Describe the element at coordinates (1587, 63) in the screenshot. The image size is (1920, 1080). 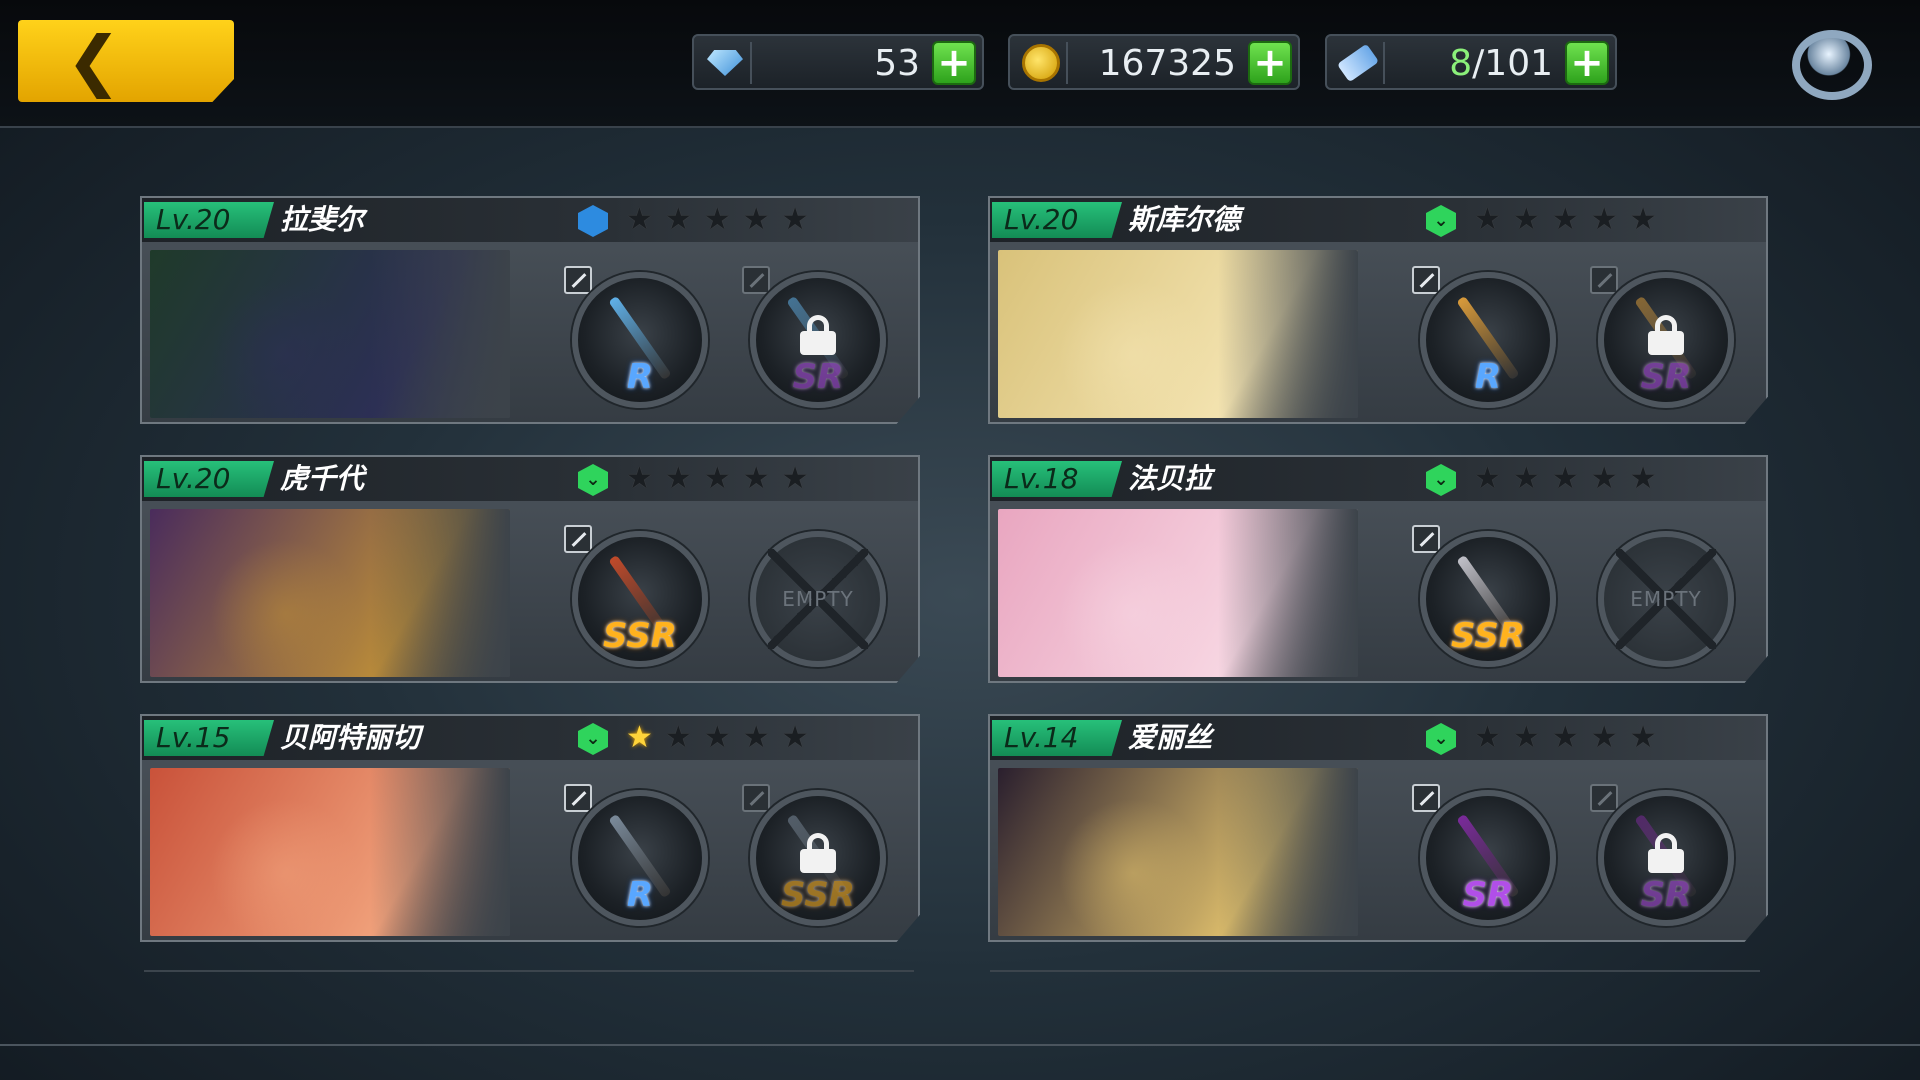
I see `add-tickets-button: +` at that location.